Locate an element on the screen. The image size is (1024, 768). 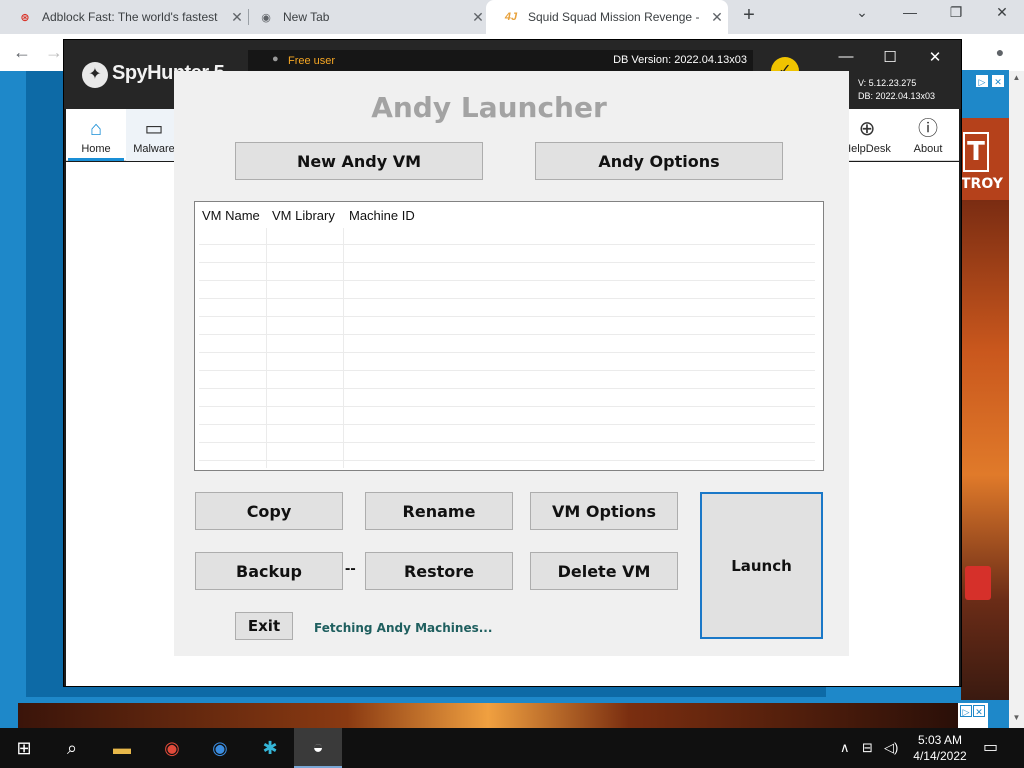
clock-time: 5:03 AM is located at coordinates (940, 740).